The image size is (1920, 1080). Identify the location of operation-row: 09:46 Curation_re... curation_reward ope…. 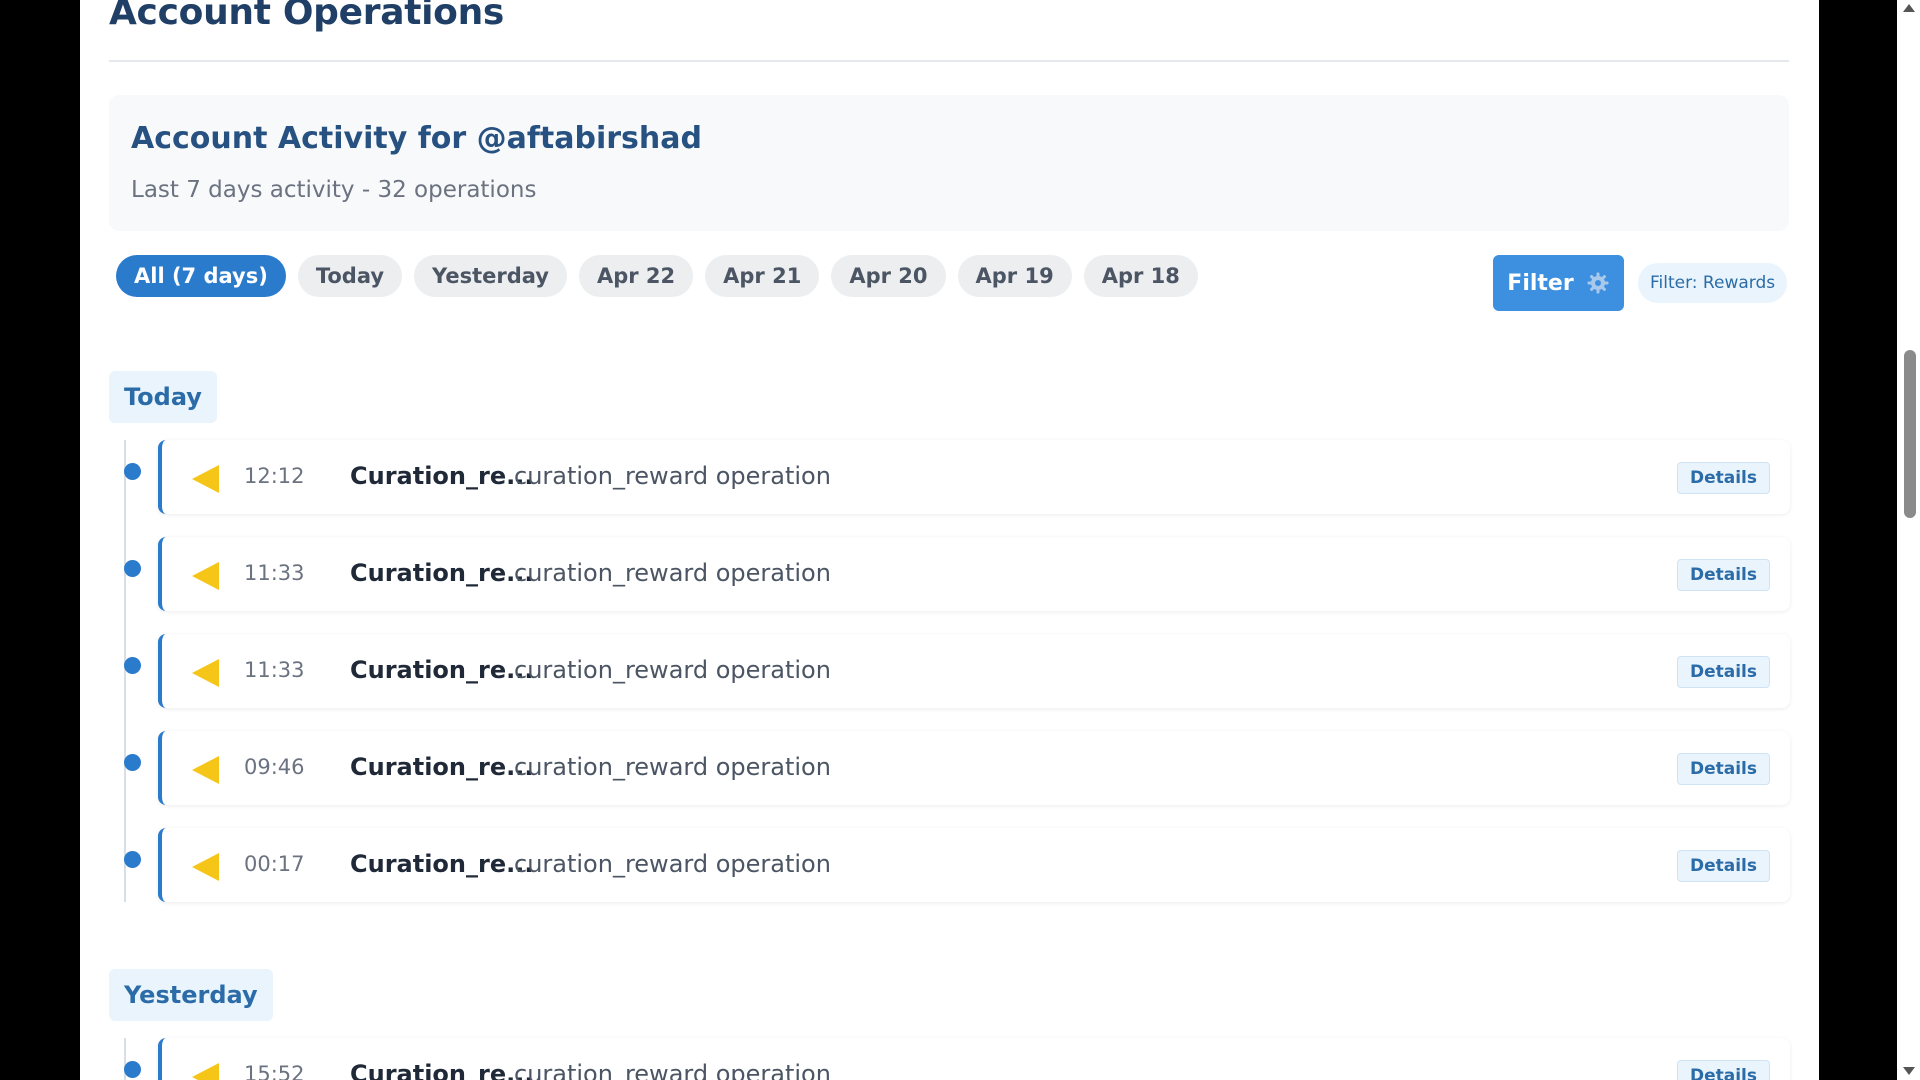
(957, 768).